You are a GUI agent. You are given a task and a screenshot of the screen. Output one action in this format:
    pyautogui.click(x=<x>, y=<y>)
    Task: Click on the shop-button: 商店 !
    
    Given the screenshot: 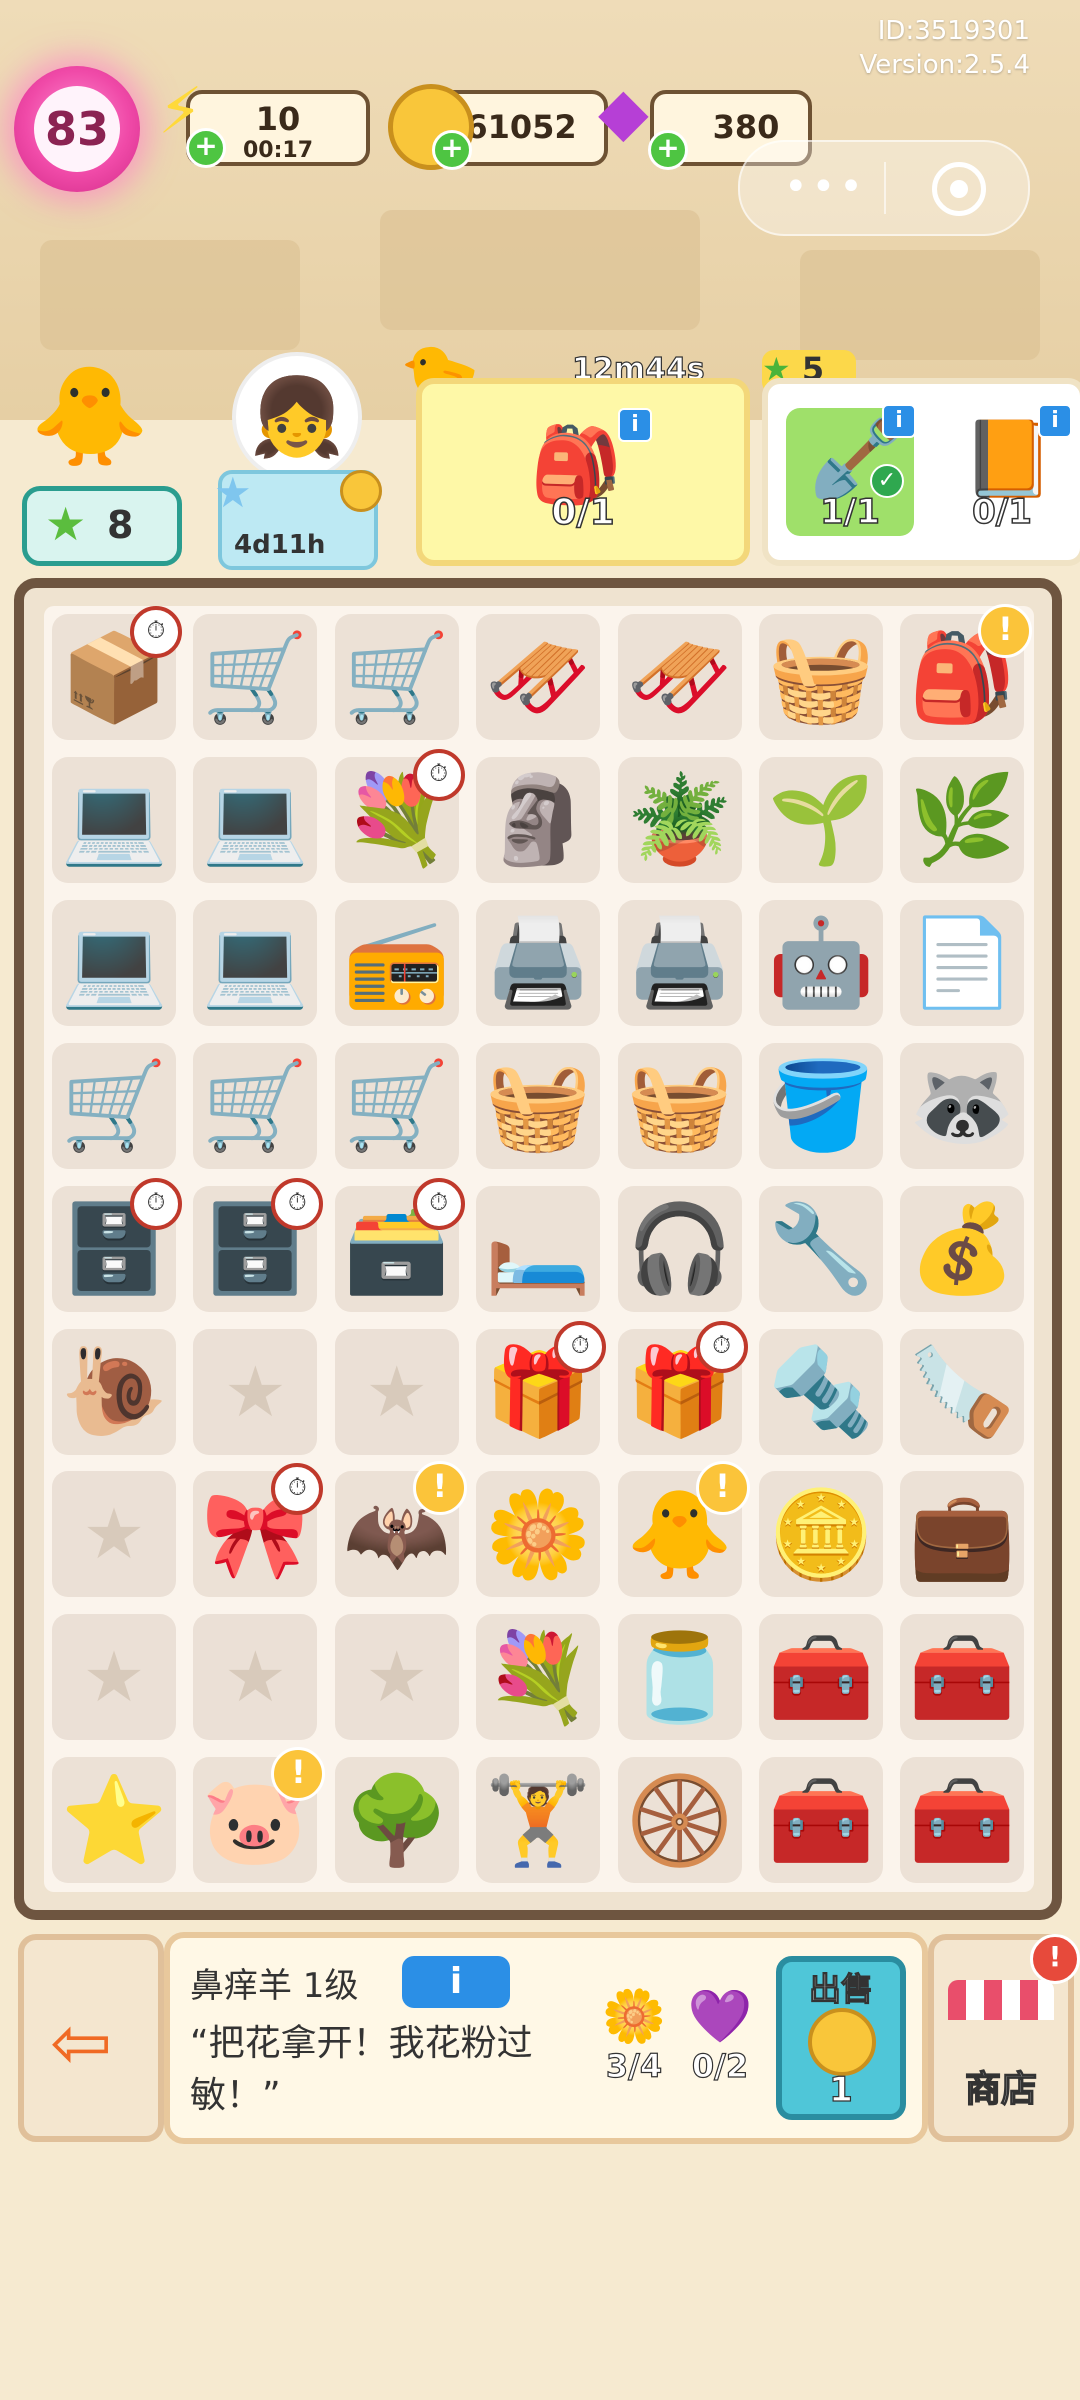 What is the action you would take?
    pyautogui.click(x=1004, y=2038)
    